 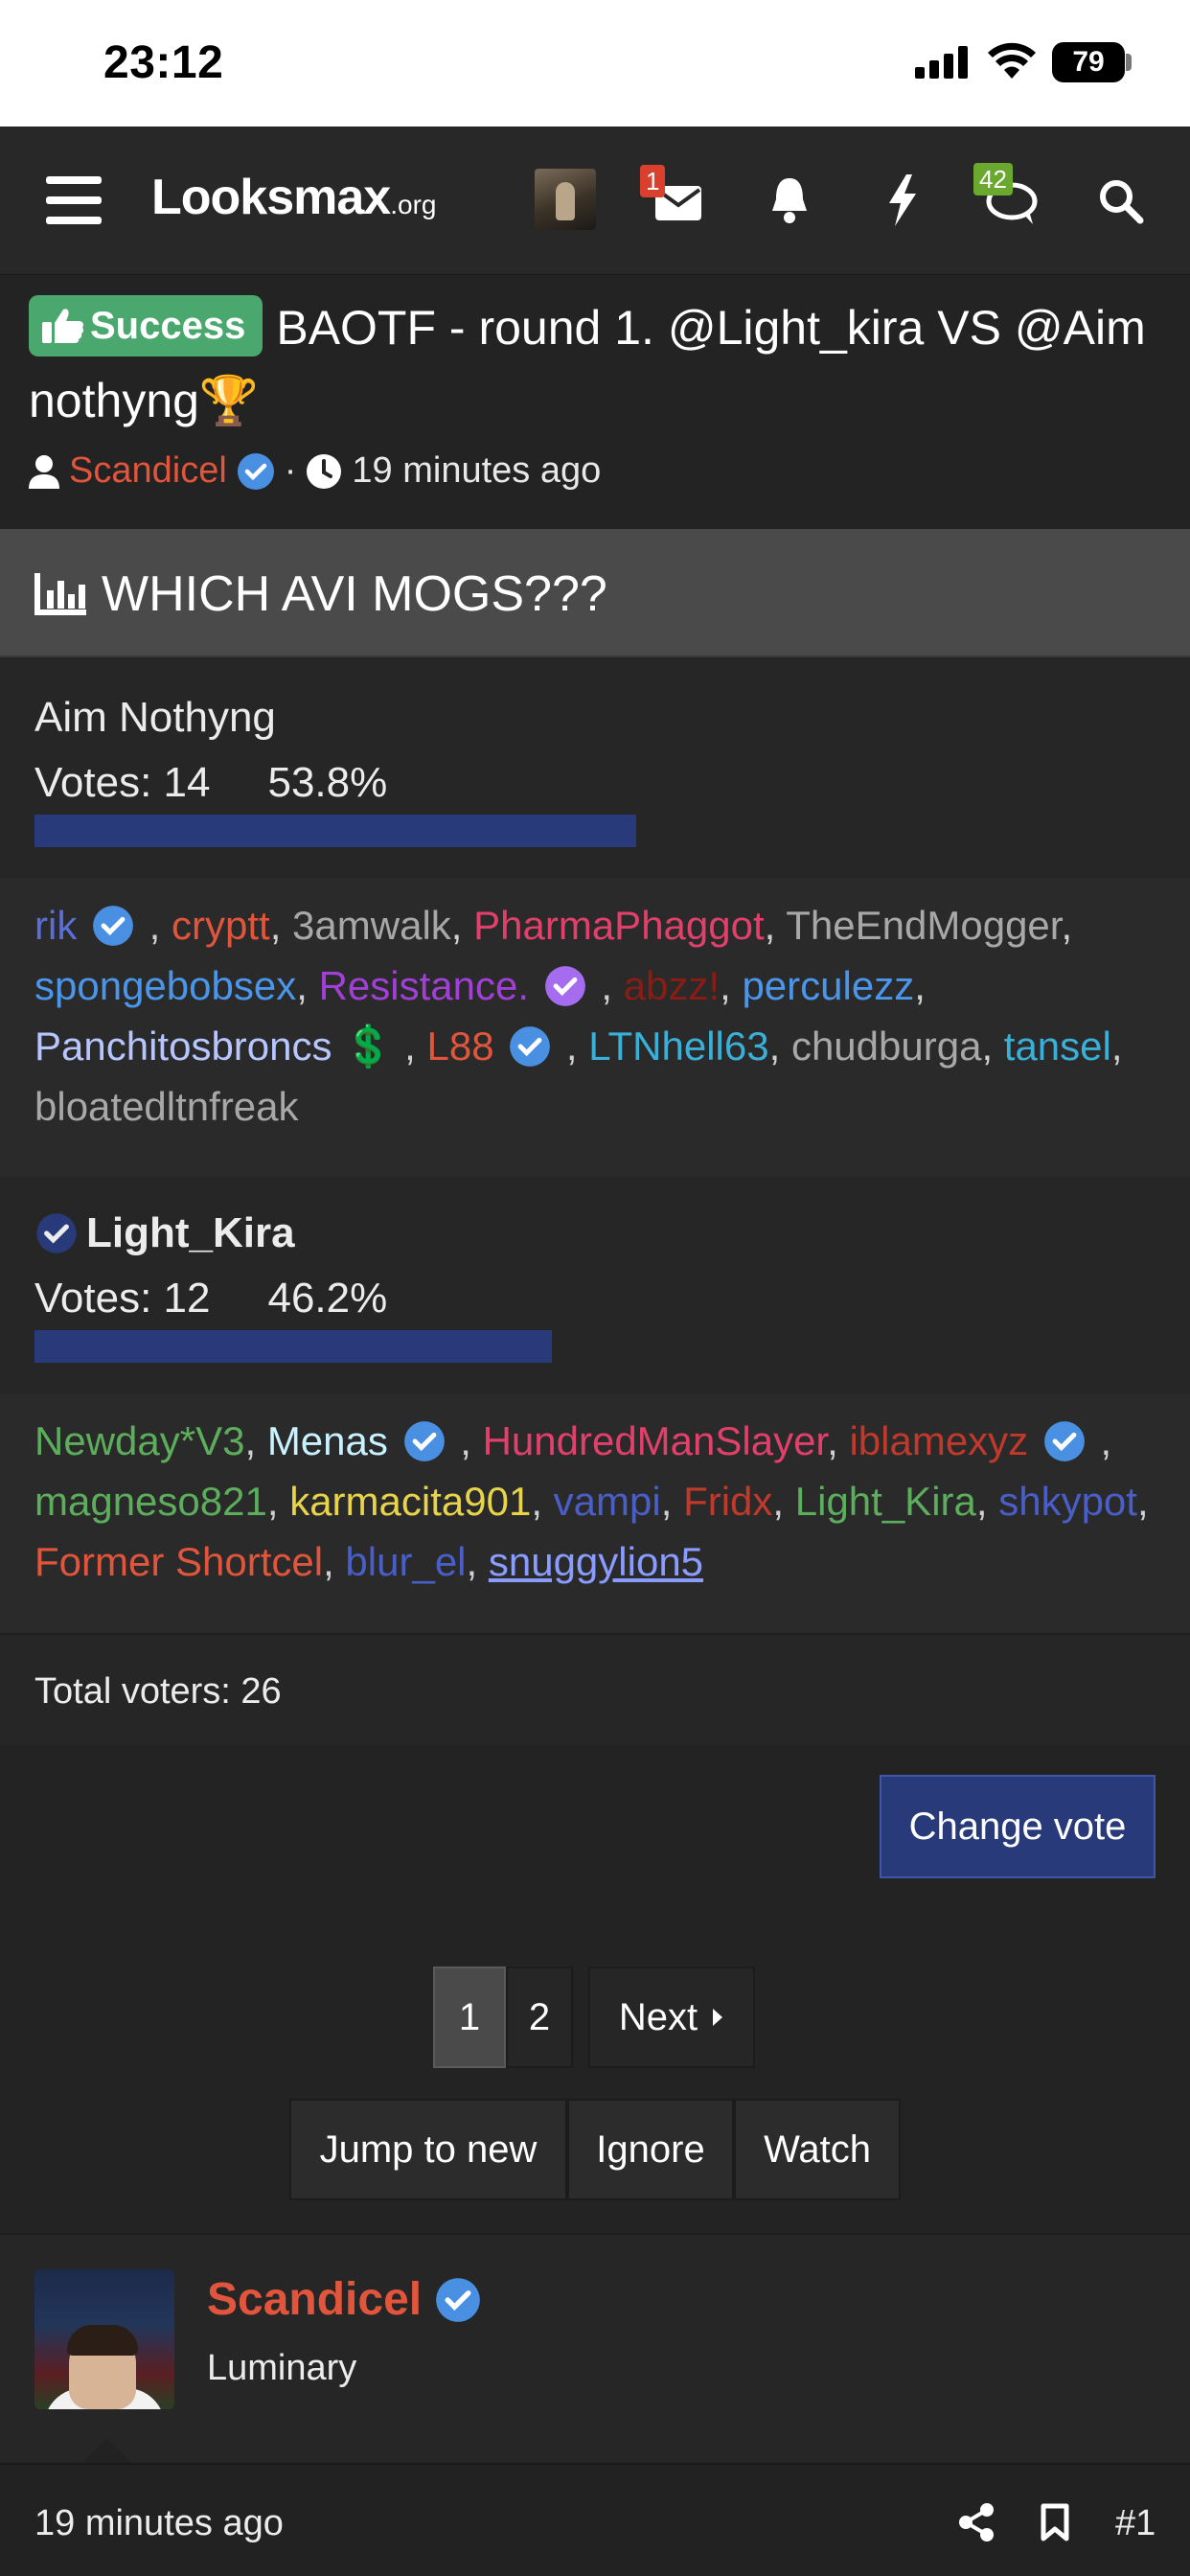 What do you see at coordinates (107, 2451) in the screenshot?
I see `post-notch` at bounding box center [107, 2451].